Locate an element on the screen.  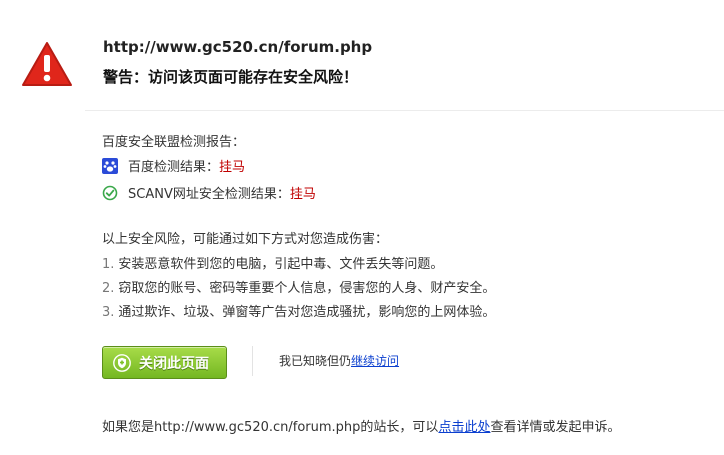
baidu-result-label: 百度检测结果： is located at coordinates (174, 167).